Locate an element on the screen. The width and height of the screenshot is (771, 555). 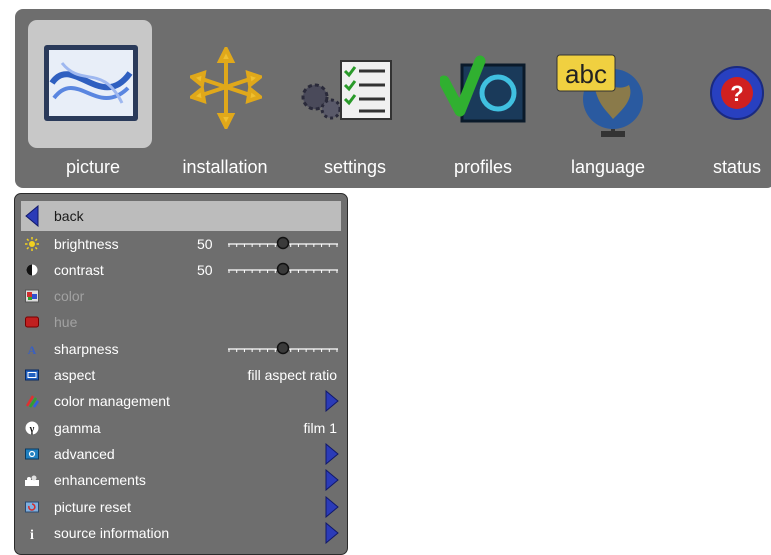
gamma-icon: γ is located at coordinates (32, 428).